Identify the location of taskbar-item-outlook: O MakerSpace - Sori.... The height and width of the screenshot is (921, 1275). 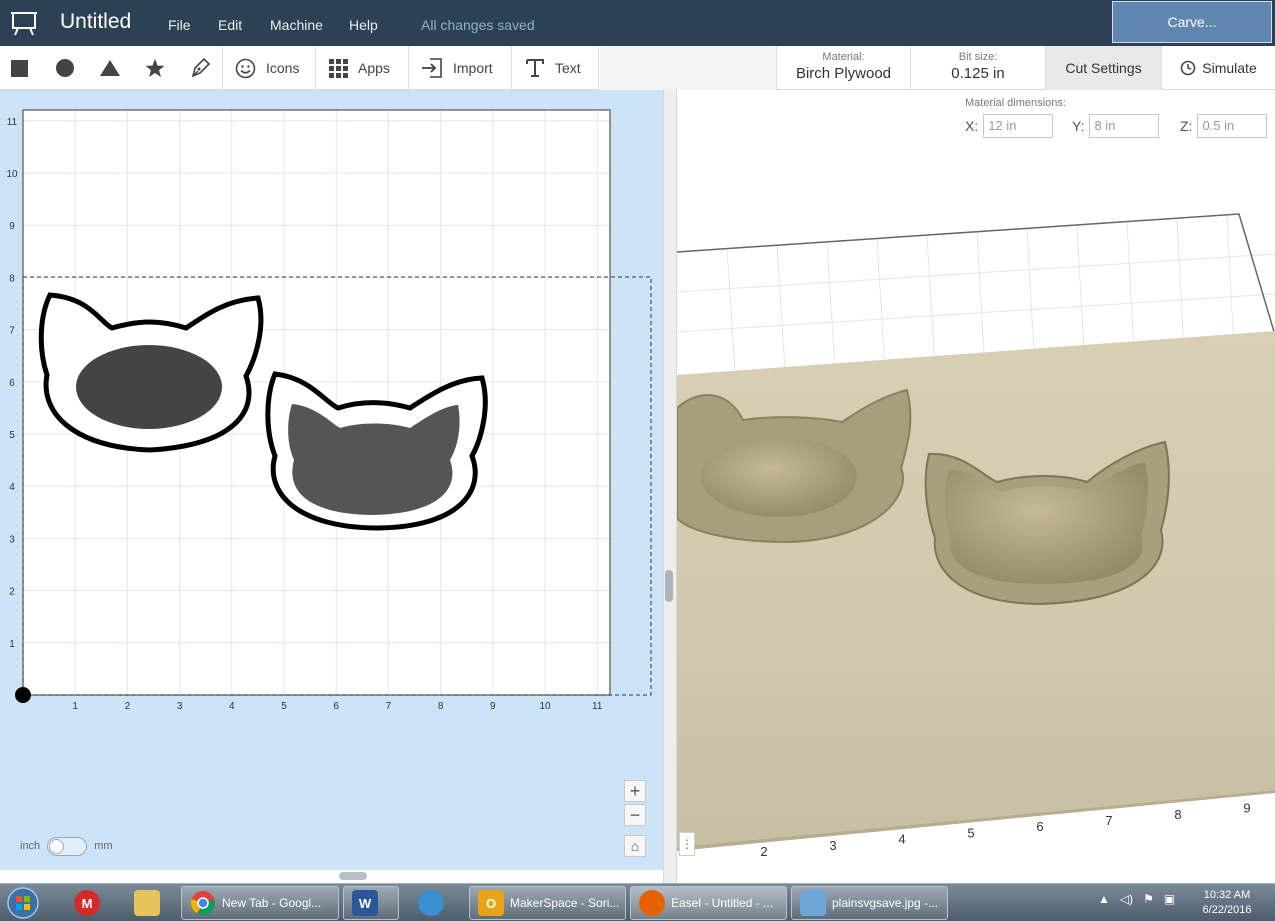
(547, 903).